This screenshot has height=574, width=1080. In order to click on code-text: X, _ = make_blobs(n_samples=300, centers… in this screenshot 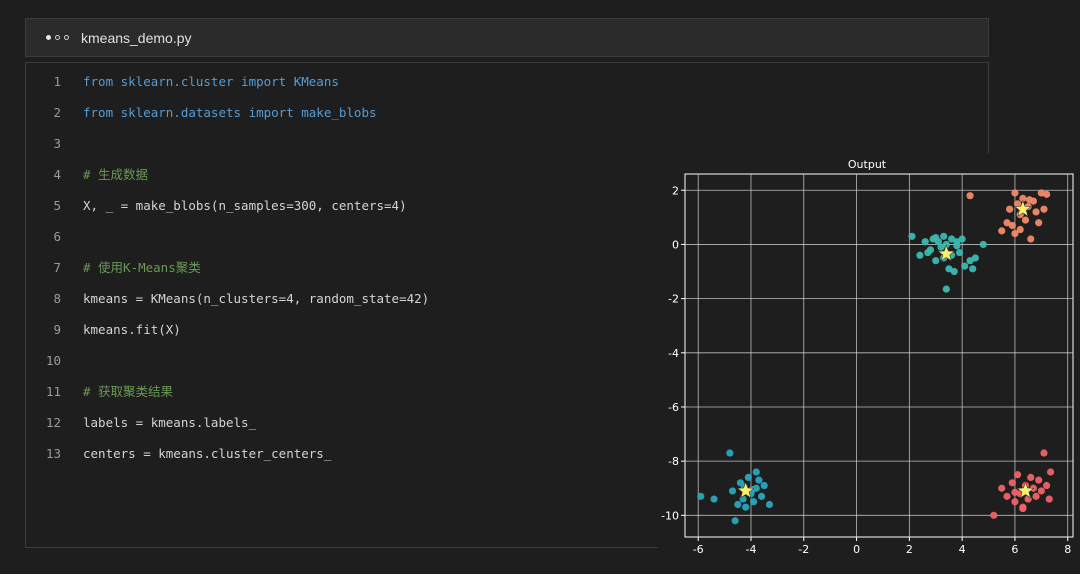, I will do `click(245, 205)`.